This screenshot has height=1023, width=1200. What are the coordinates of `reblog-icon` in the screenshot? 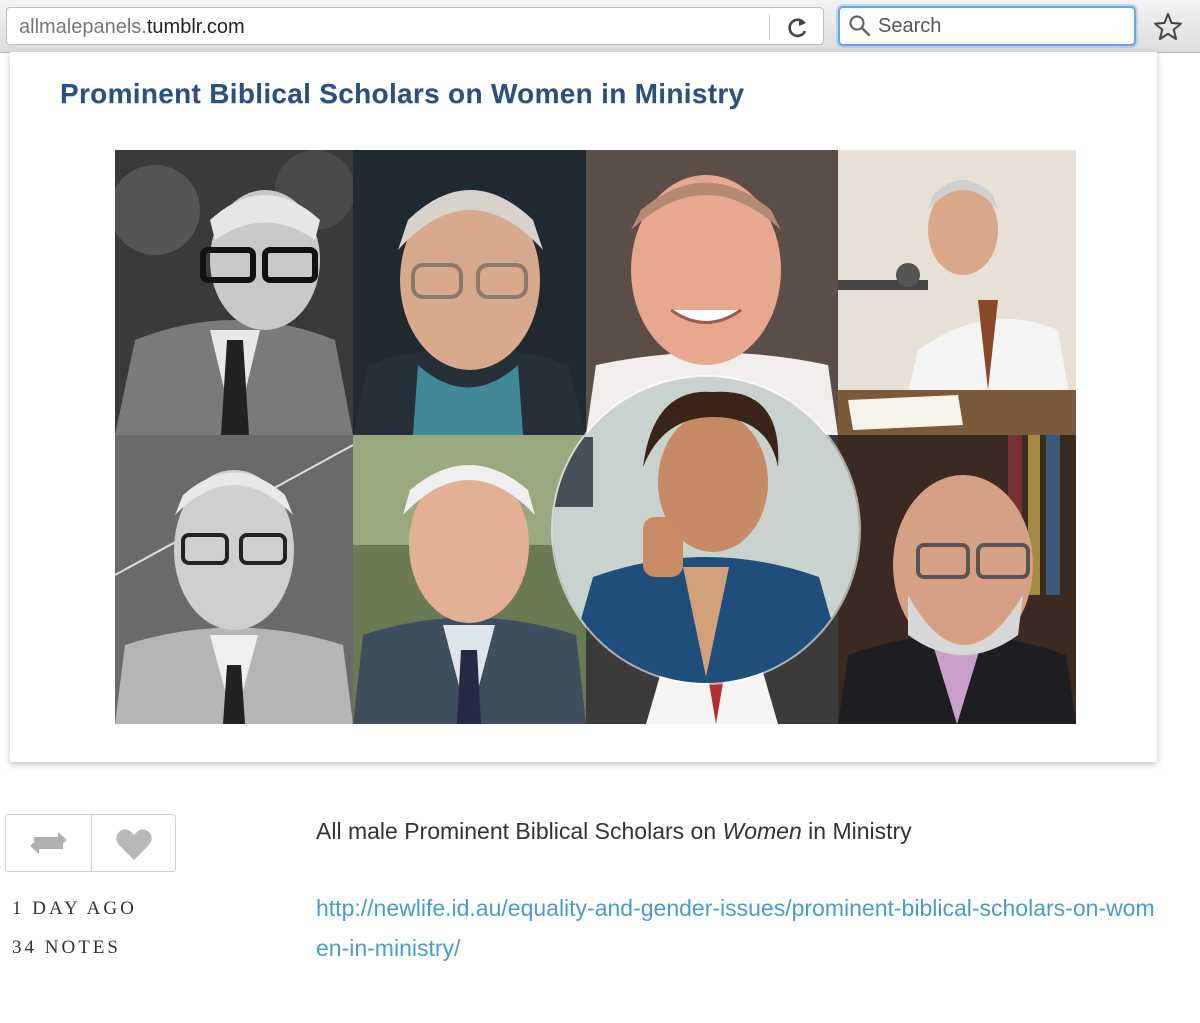 It's located at (48, 843).